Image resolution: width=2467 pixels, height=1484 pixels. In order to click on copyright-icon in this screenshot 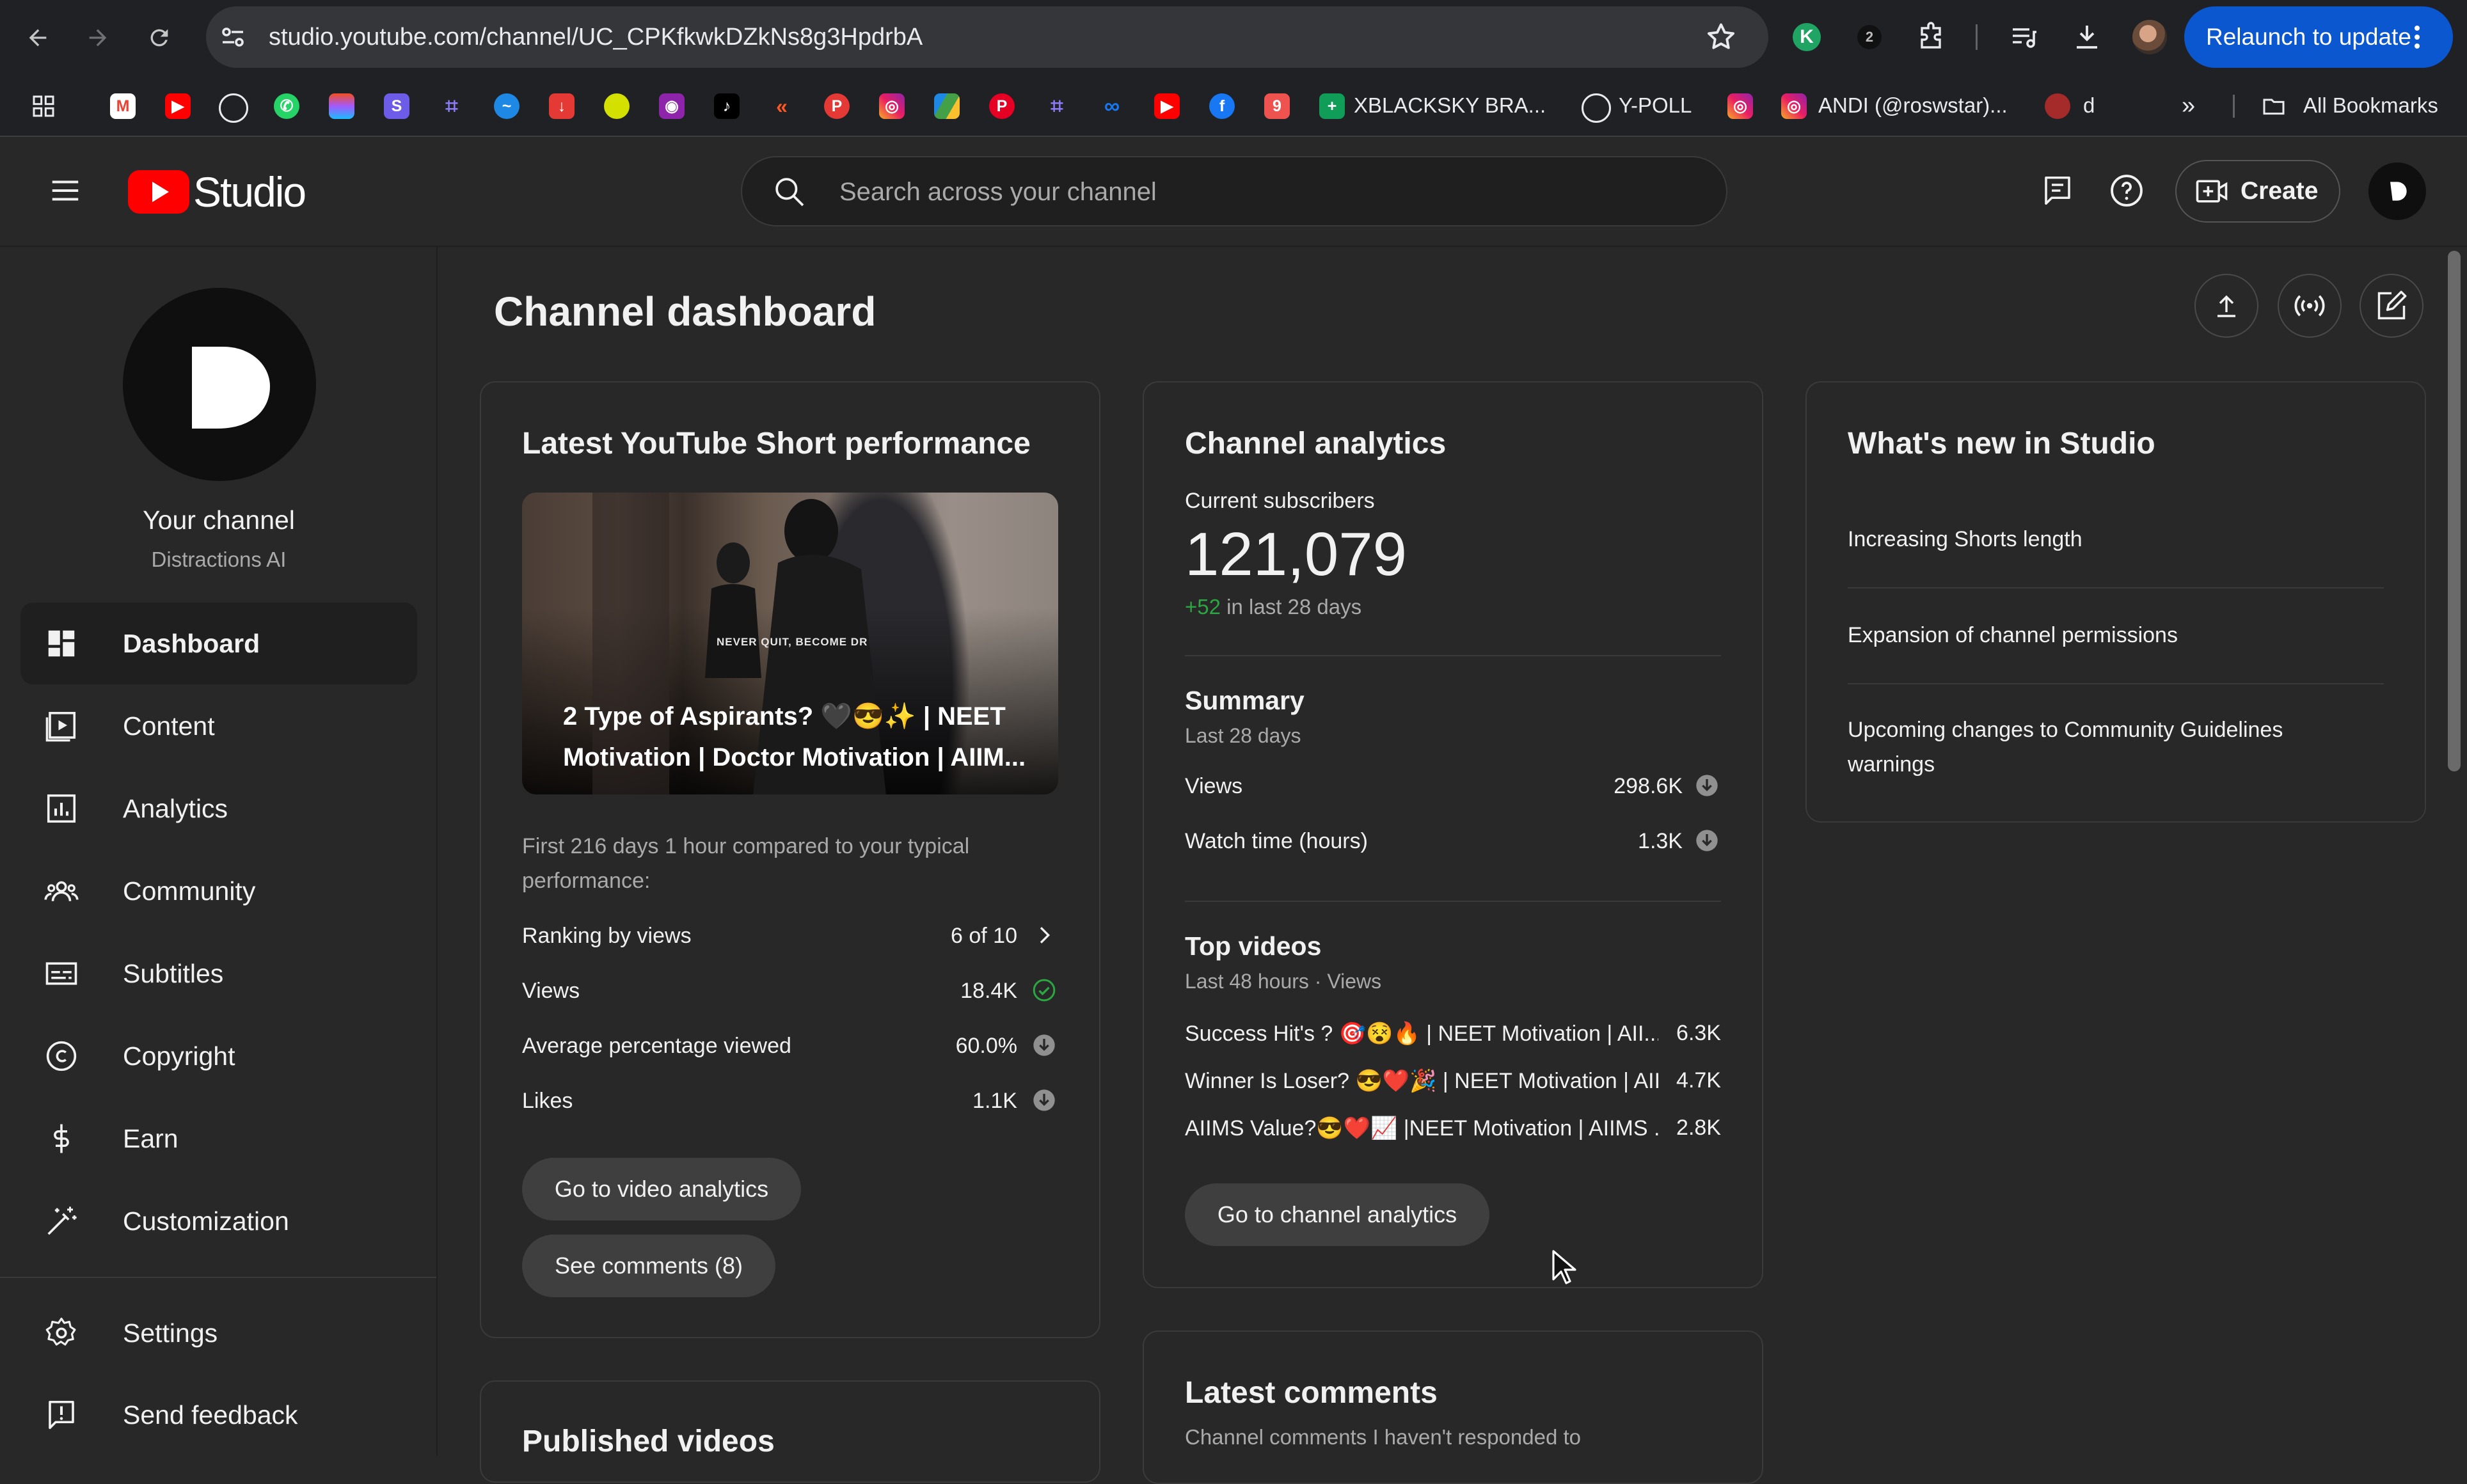, I will do `click(61, 1056)`.